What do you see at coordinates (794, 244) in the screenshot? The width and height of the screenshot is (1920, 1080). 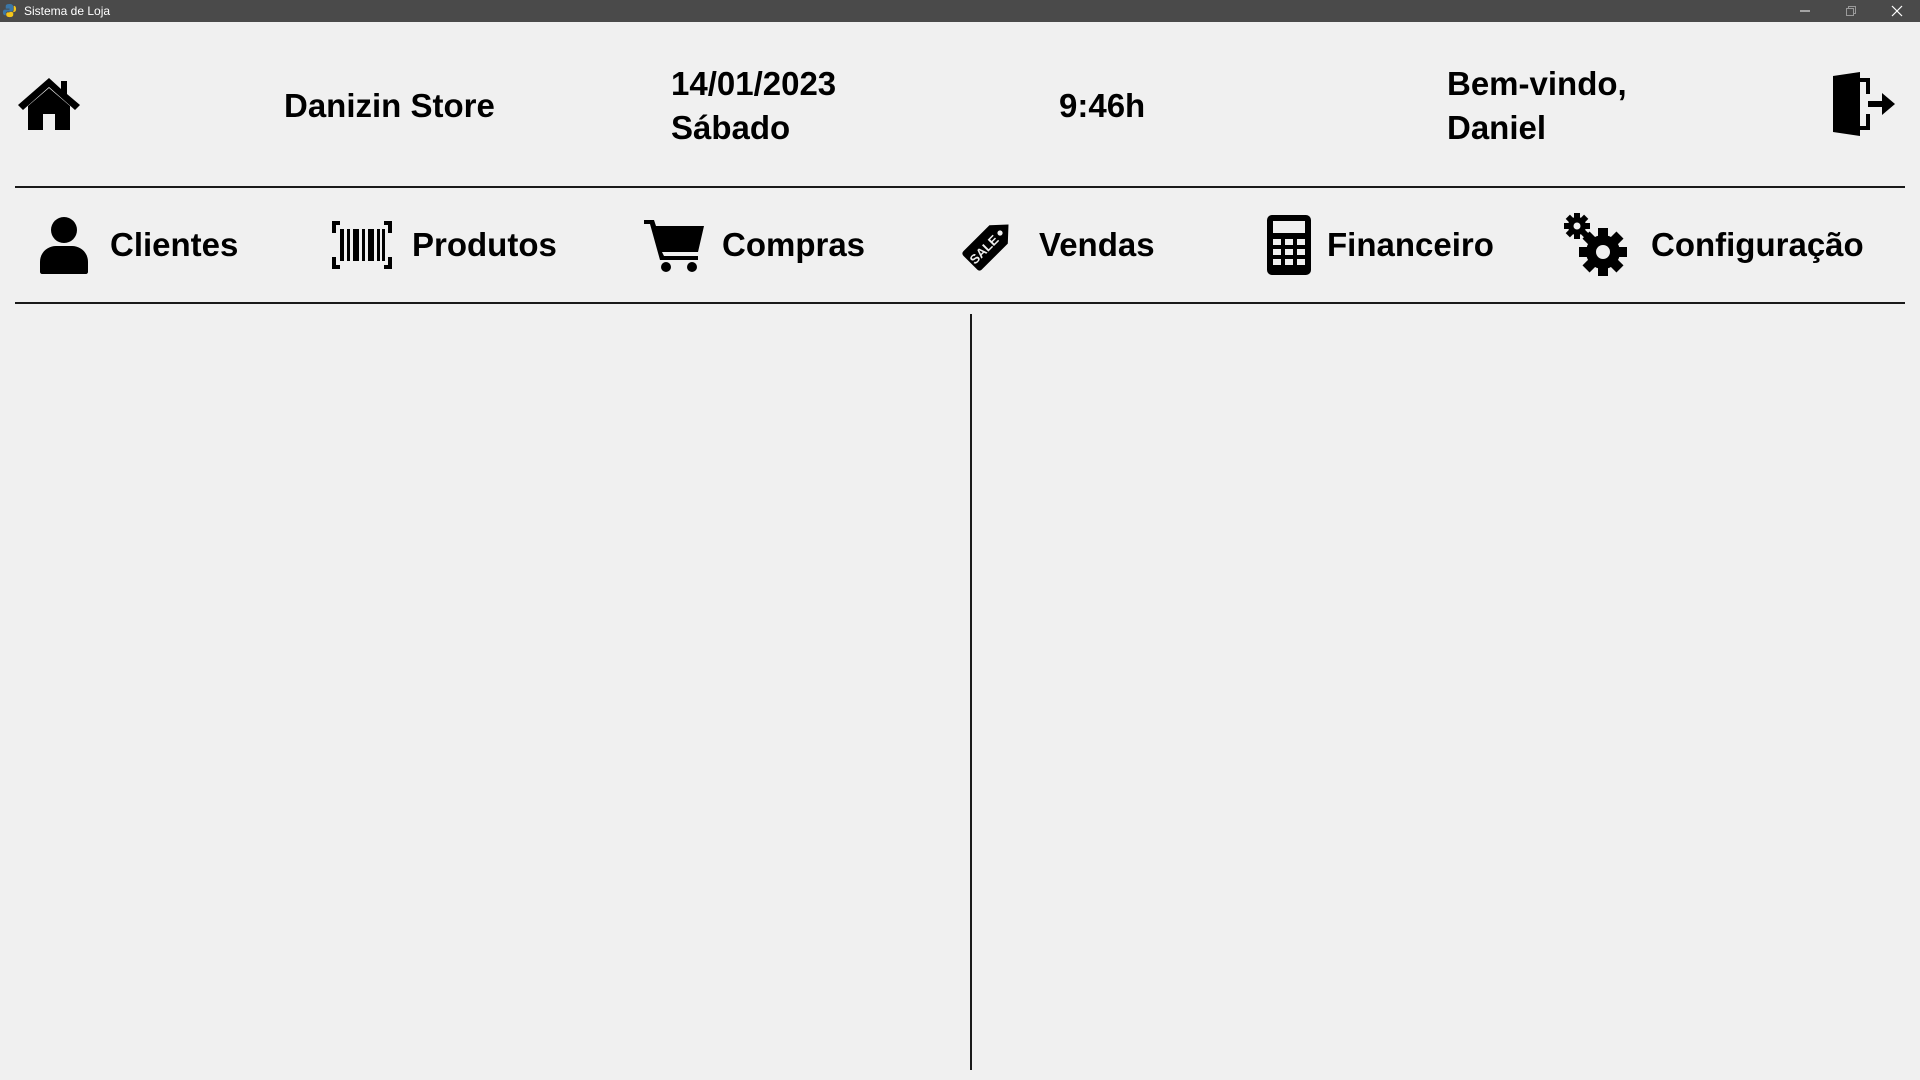 I see `nav-compras-label: Compras` at bounding box center [794, 244].